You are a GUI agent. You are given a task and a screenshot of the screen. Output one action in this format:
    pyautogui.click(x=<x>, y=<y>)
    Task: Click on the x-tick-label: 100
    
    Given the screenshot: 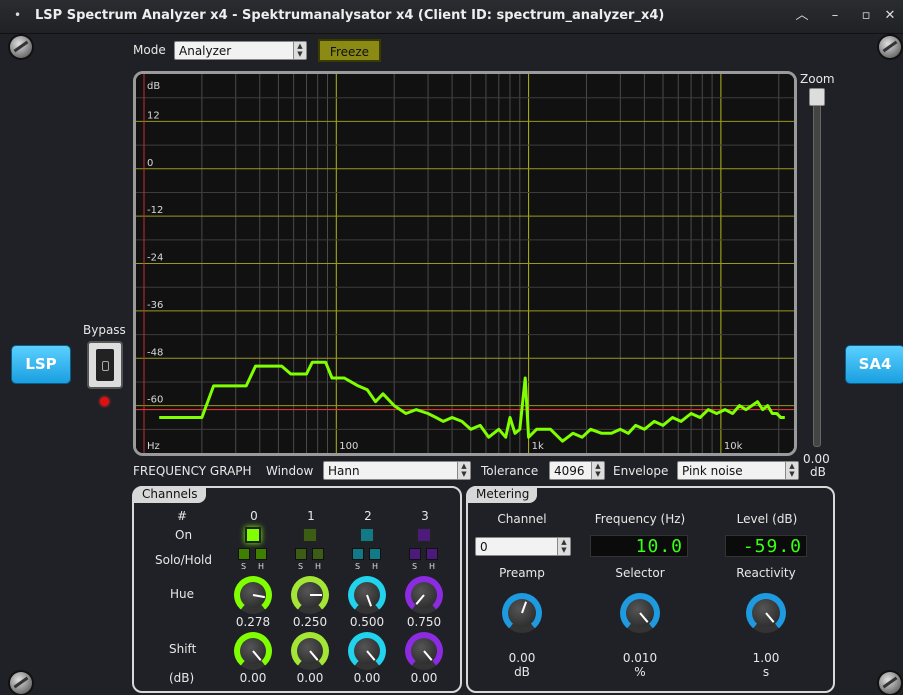 What is the action you would take?
    pyautogui.click(x=348, y=446)
    